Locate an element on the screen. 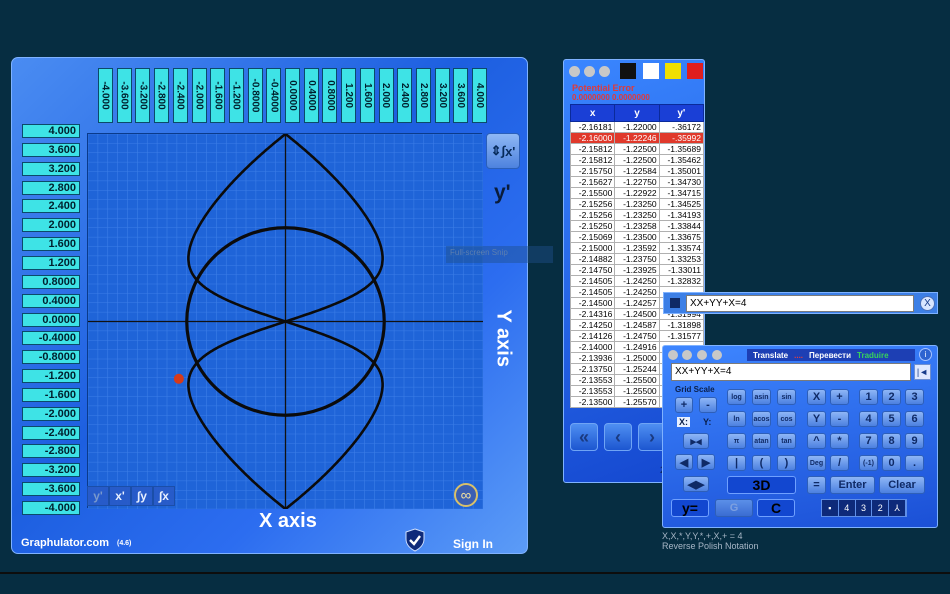  left-paren-key: ( is located at coordinates (761, 463).